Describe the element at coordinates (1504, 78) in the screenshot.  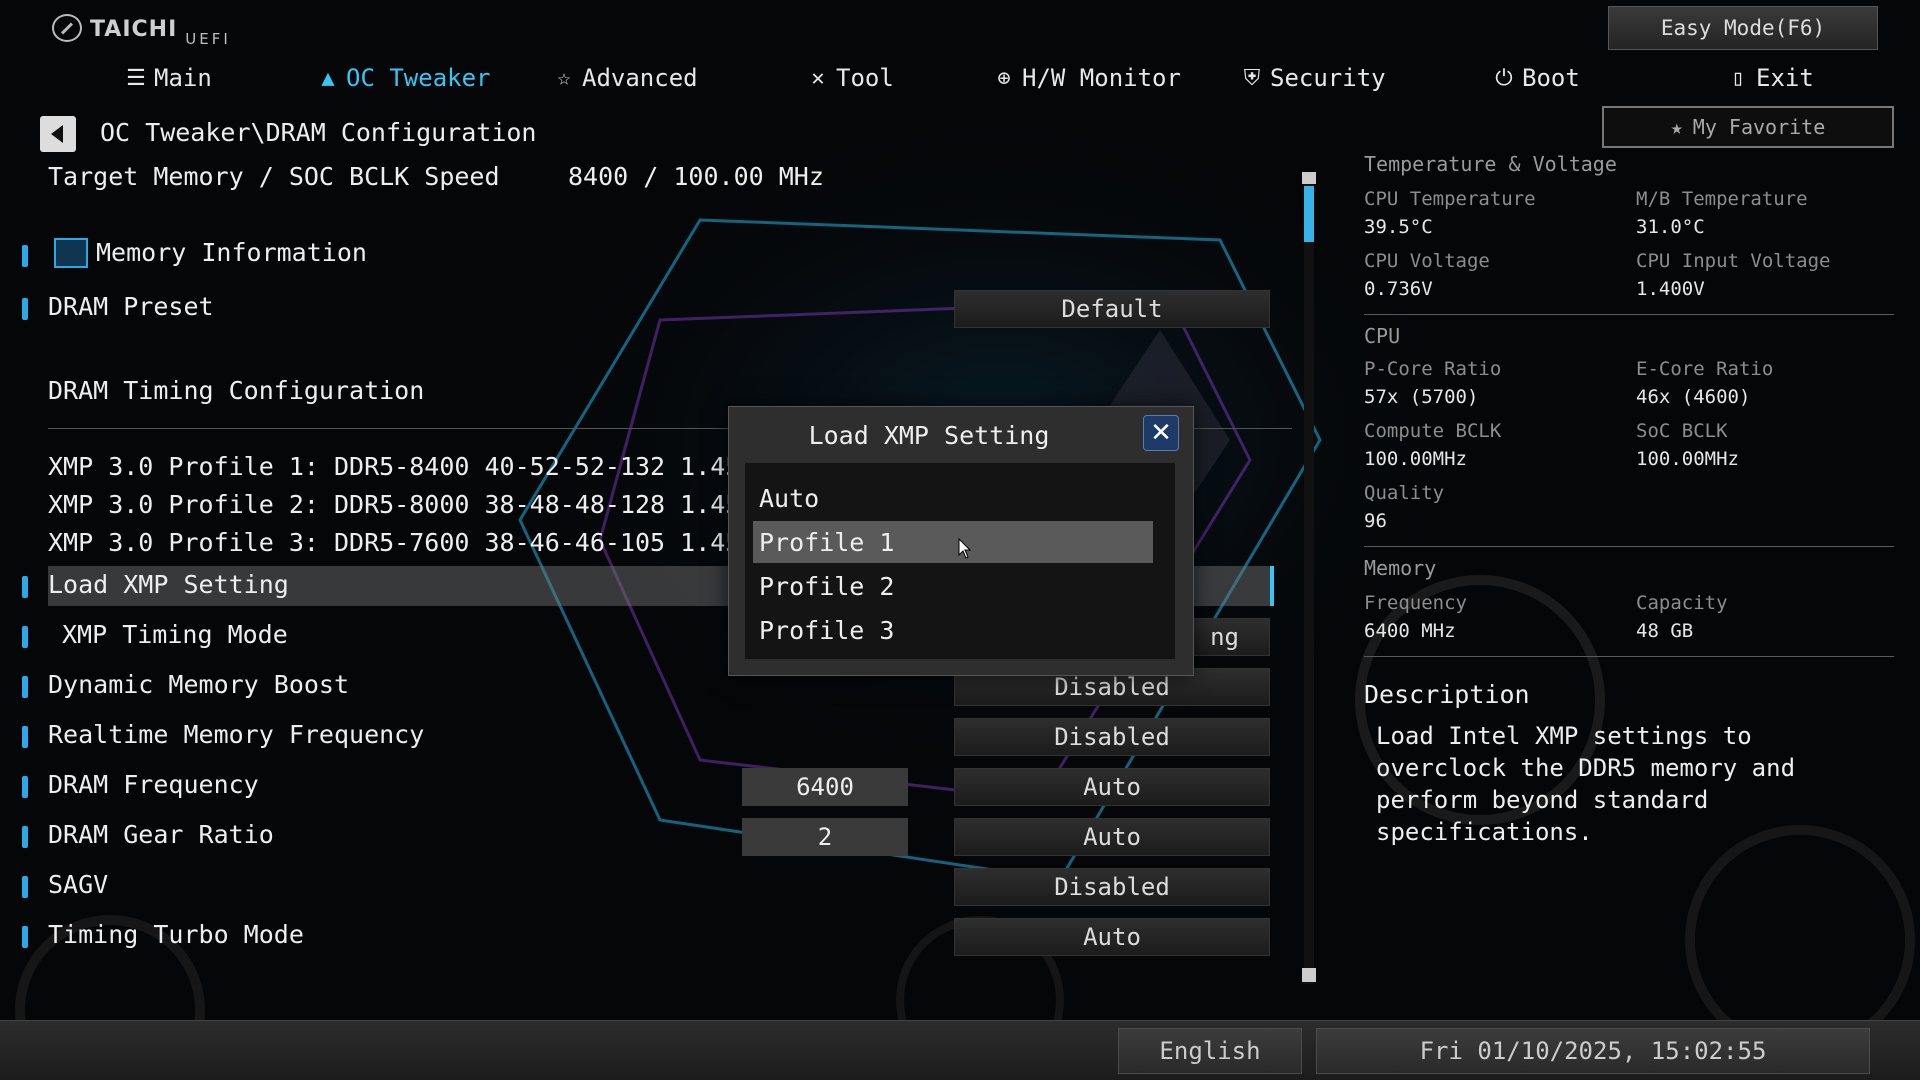
I see `power-icon: ⏻` at that location.